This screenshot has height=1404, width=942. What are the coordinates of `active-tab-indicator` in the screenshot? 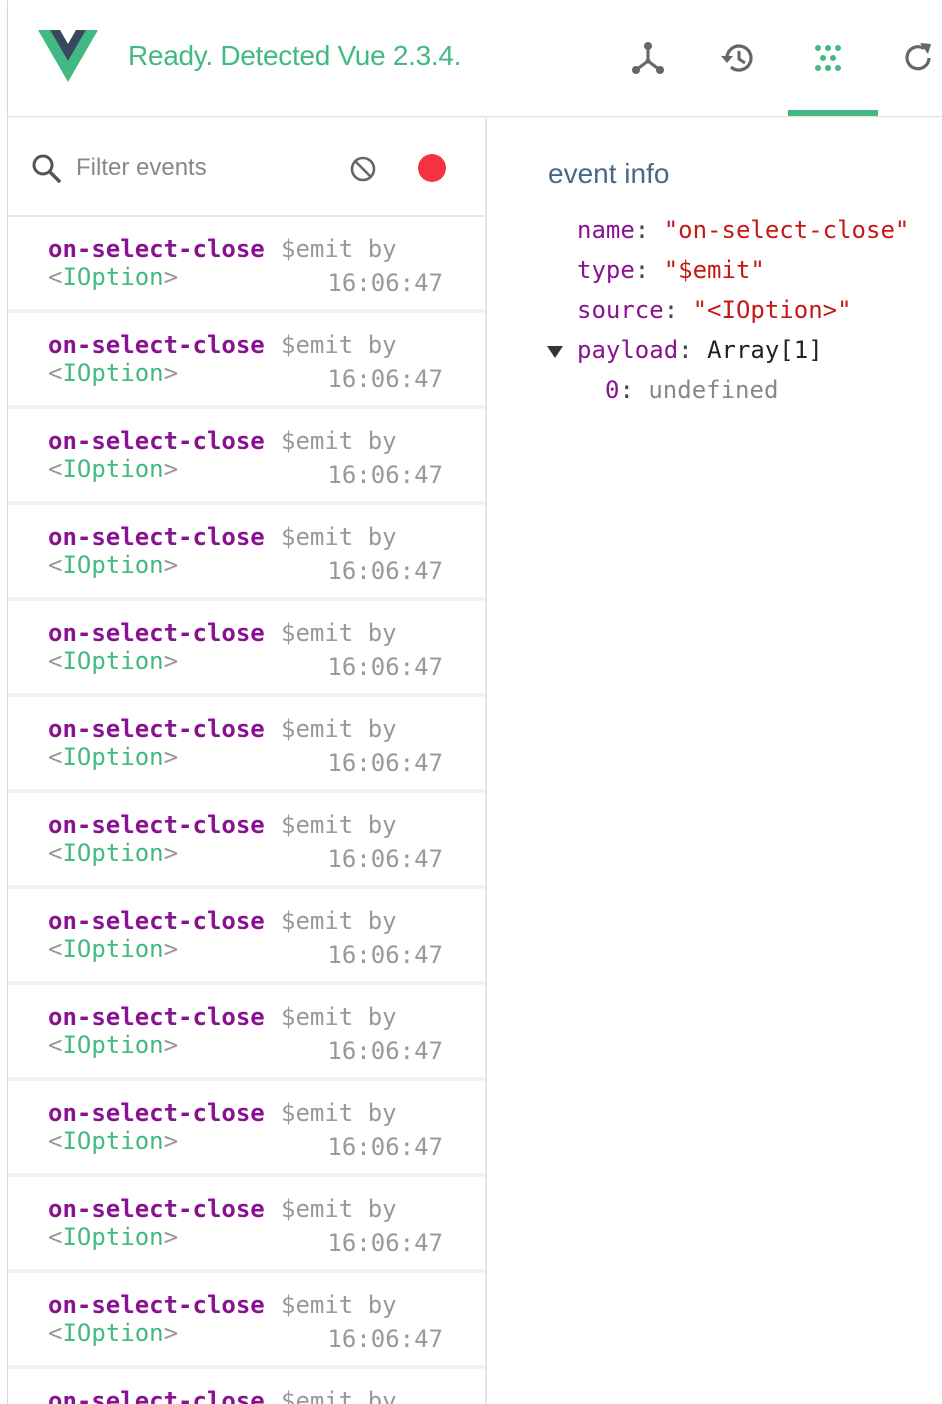 It's located at (833, 113).